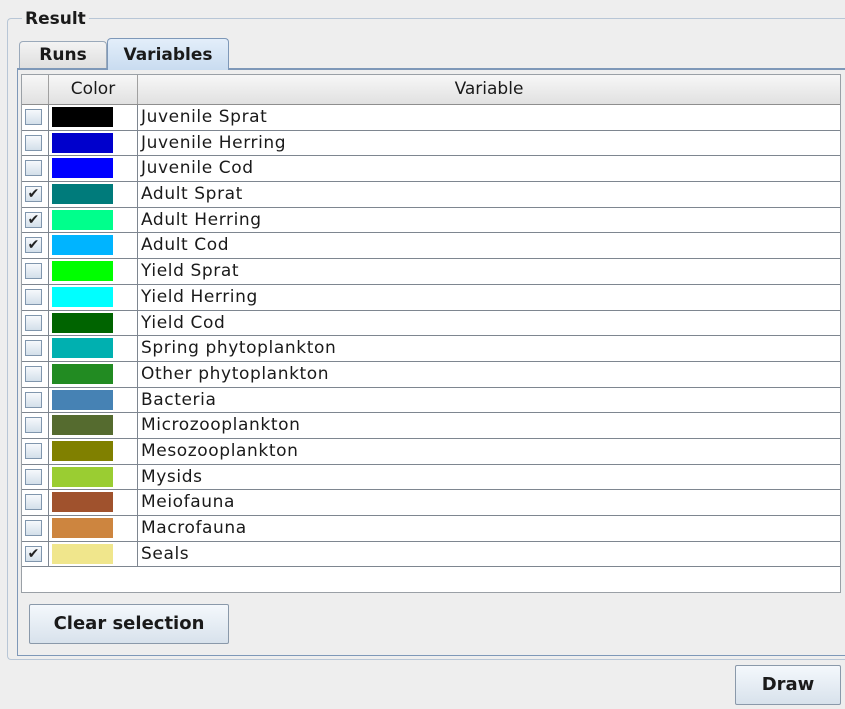 This screenshot has width=845, height=709. What do you see at coordinates (431, 451) in the screenshot?
I see `table-row: Mesozooplankton` at bounding box center [431, 451].